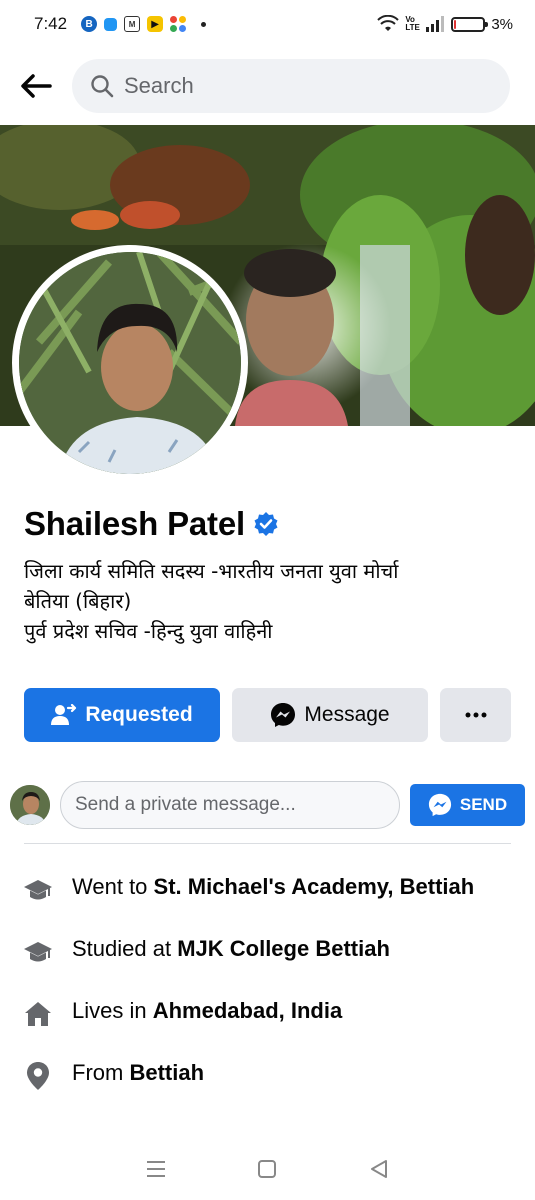 Image resolution: width=535 pixels, height=1200 pixels. Describe the element at coordinates (89, 24) in the screenshot. I see `b-app-icon: B` at that location.